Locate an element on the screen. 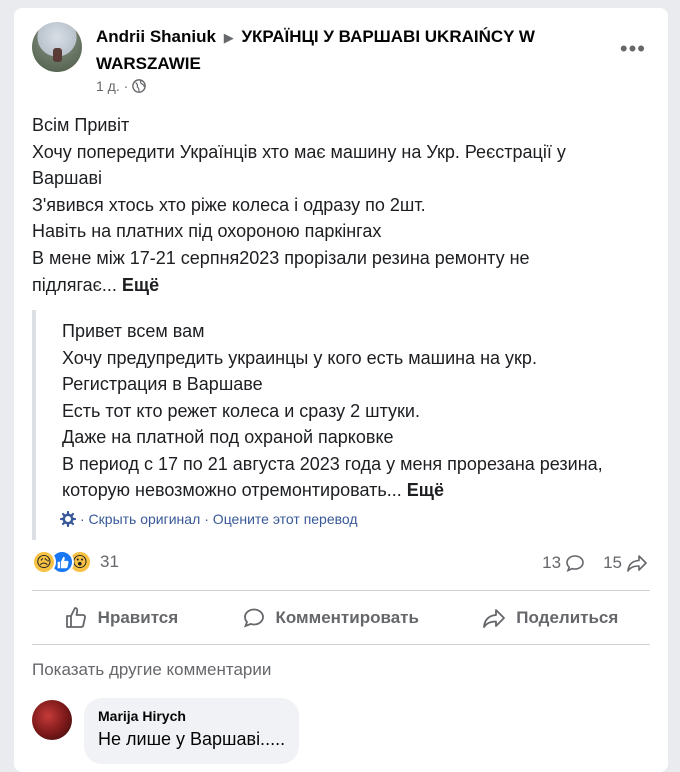 This screenshot has width=680, height=772. rate-translation-link: · Оцените этот перевод is located at coordinates (280, 519).